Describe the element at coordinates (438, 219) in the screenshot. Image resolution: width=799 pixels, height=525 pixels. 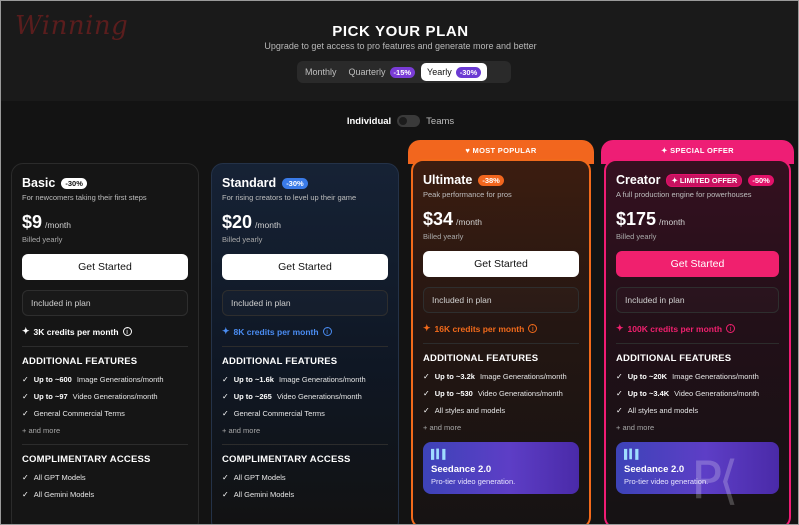
I see `plan-price: $34` at that location.